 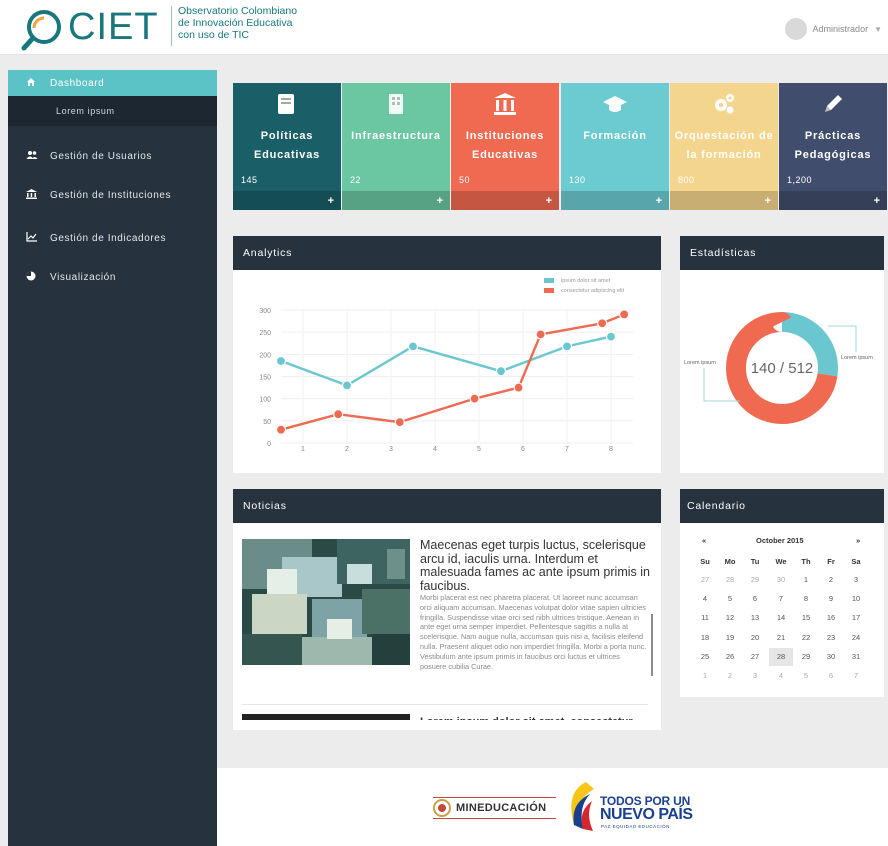 I want to click on calendar-day: 20, so click(x=755, y=638).